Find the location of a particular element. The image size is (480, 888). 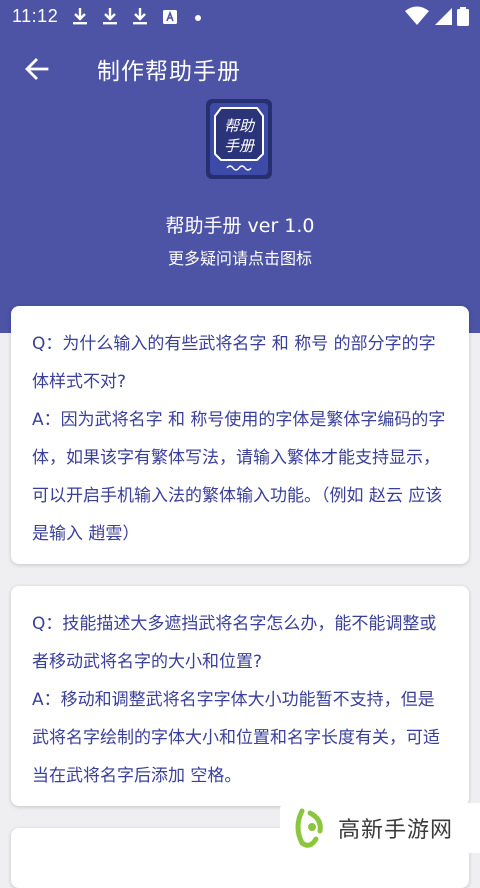

cellular-icon is located at coordinates (443, 16).